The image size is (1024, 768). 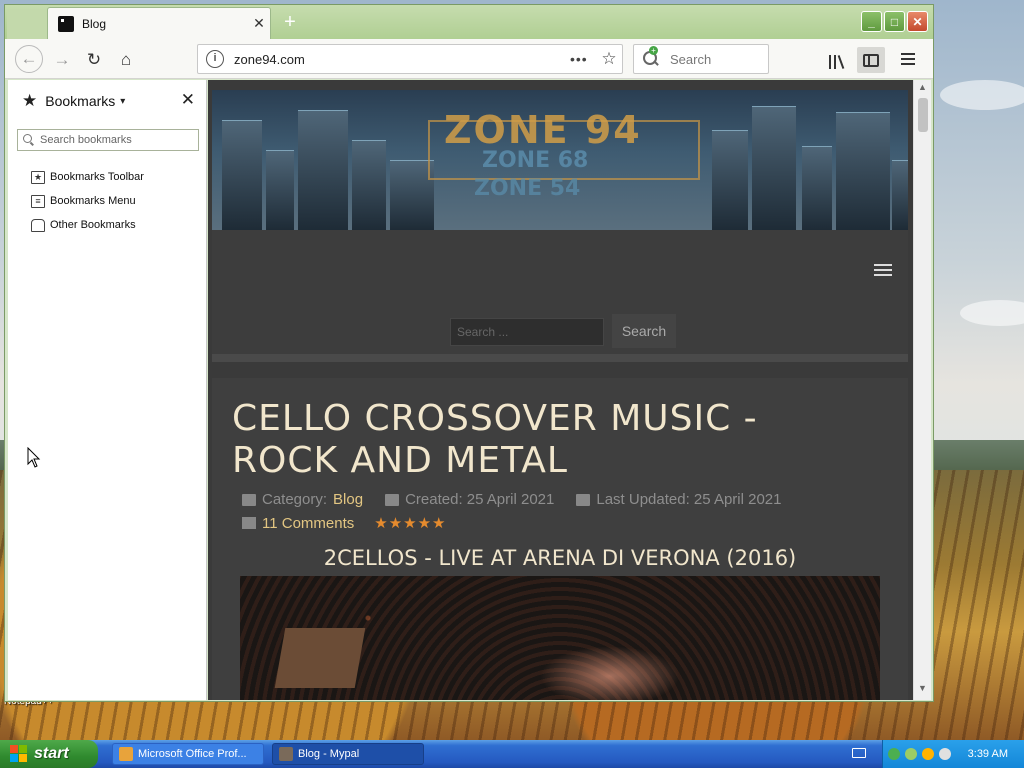 I want to click on sidebar-item-label: Bookmarks Menu, so click(x=93, y=201).